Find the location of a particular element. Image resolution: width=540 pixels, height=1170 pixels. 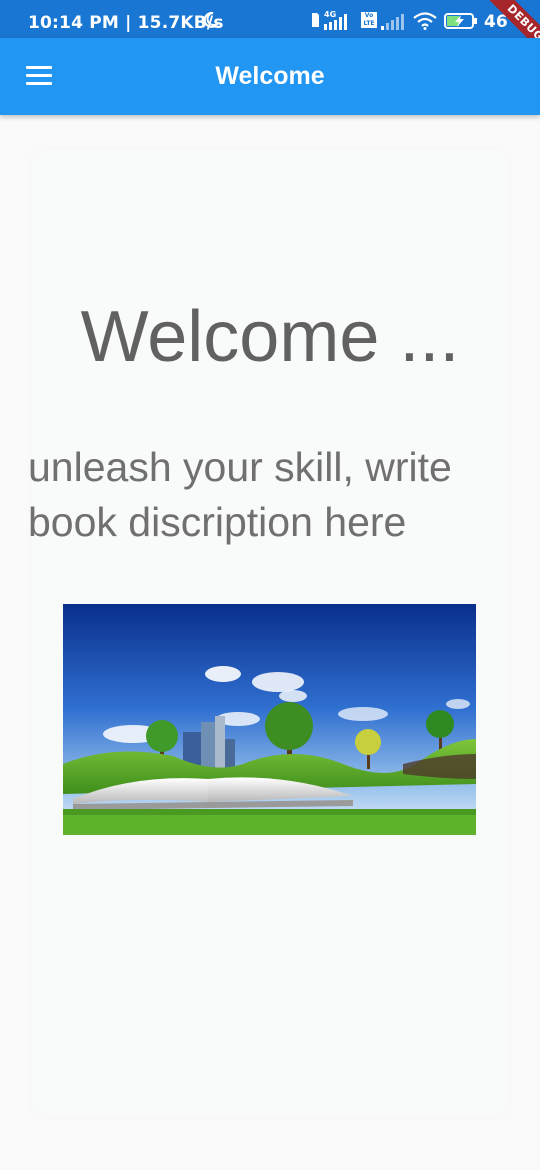

moon-icon is located at coordinates (211, 19).